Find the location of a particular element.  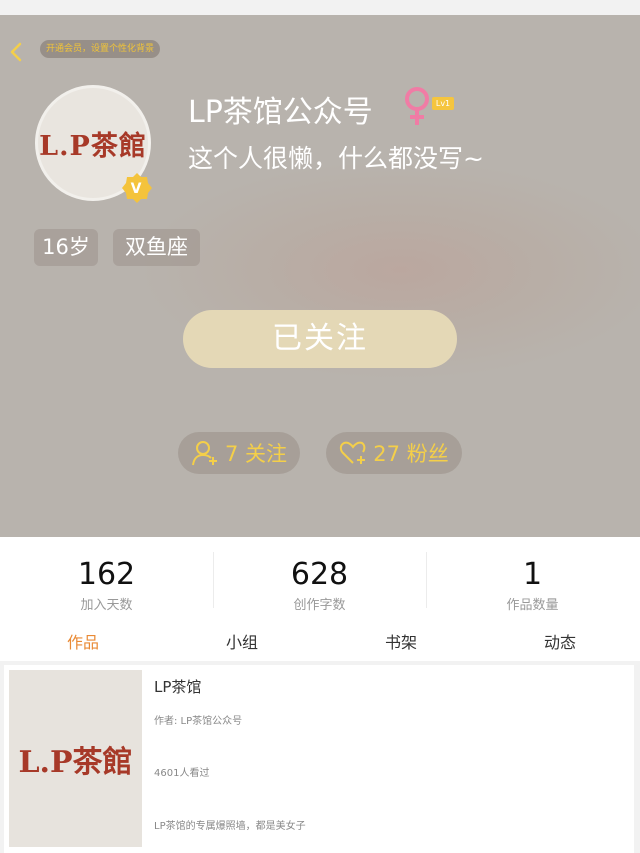

profile-tabs: 作品 小组 书架 动态 is located at coordinates (320, 643).